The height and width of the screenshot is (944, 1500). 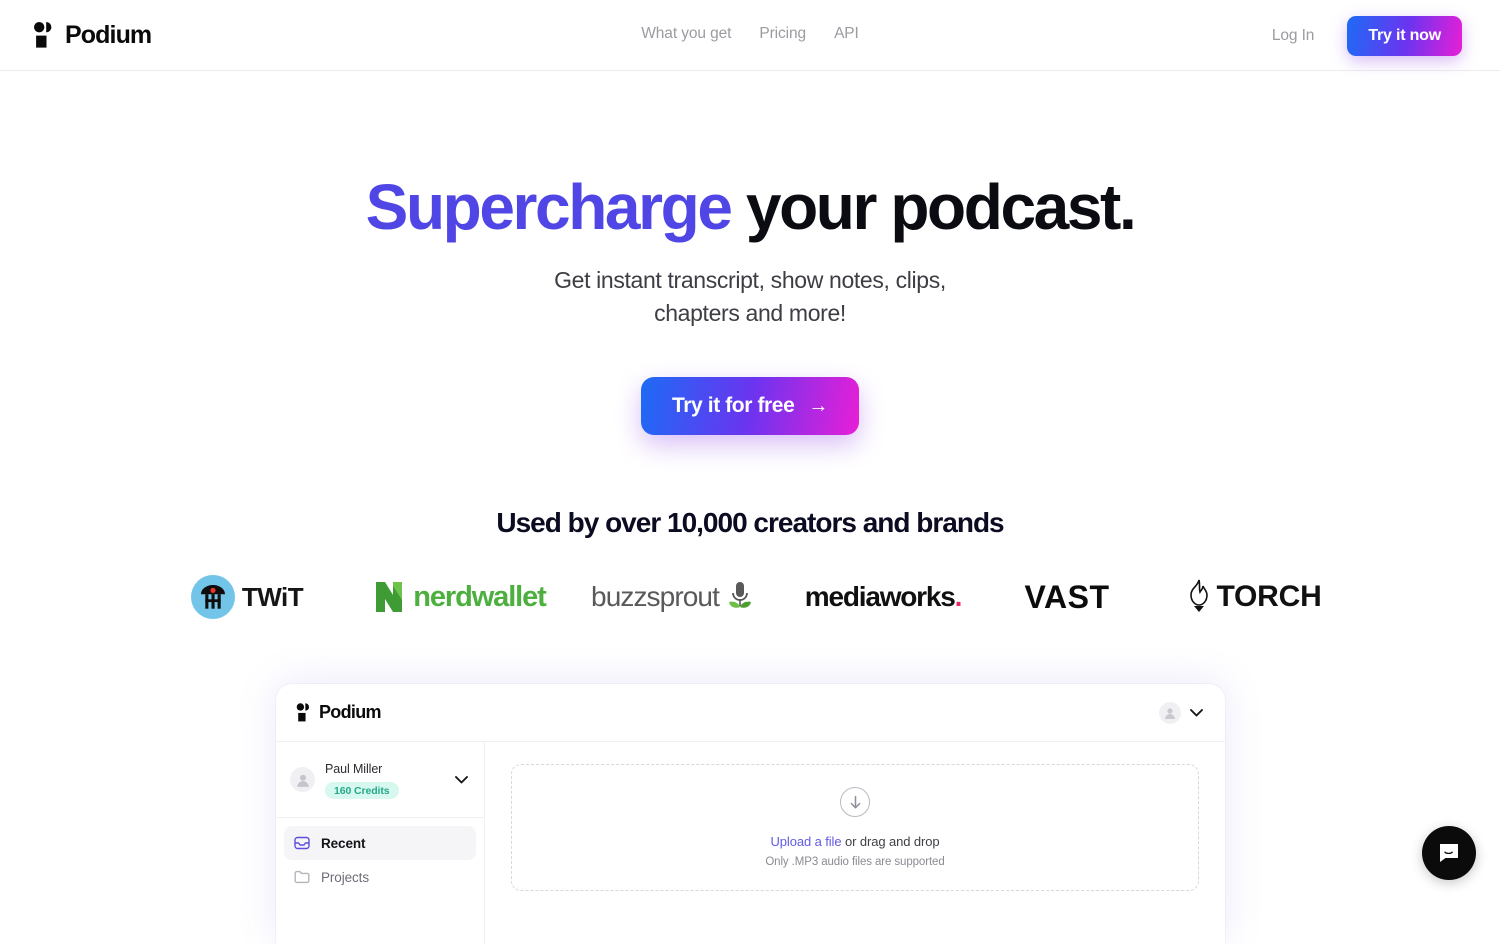 What do you see at coordinates (890, 841) in the screenshot?
I see `dropzone-rest-text: or drag and drop` at bounding box center [890, 841].